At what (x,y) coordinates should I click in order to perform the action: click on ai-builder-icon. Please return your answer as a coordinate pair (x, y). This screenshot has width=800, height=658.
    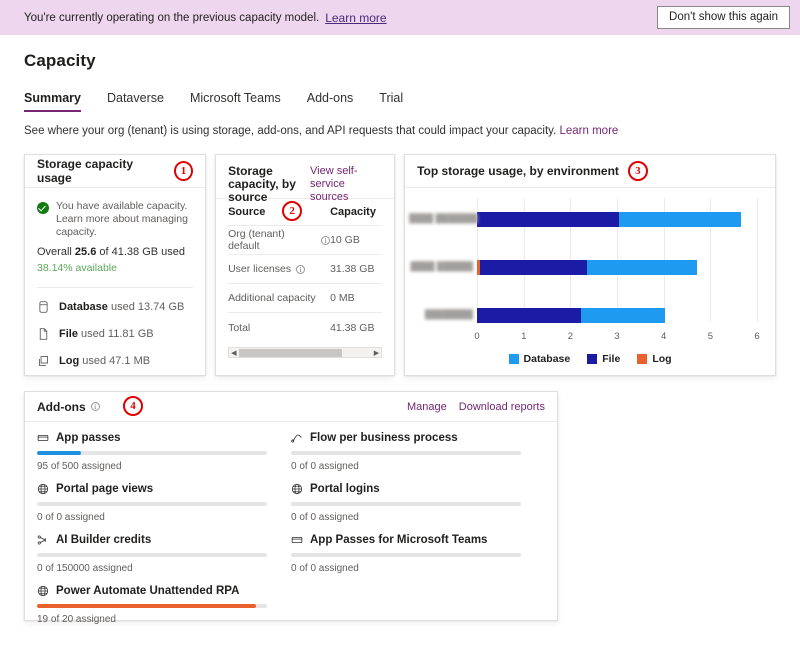
    Looking at the image, I should click on (43, 540).